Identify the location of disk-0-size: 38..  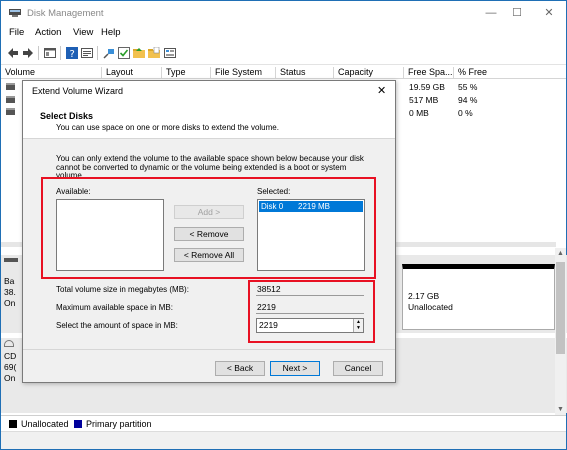
(10, 292).